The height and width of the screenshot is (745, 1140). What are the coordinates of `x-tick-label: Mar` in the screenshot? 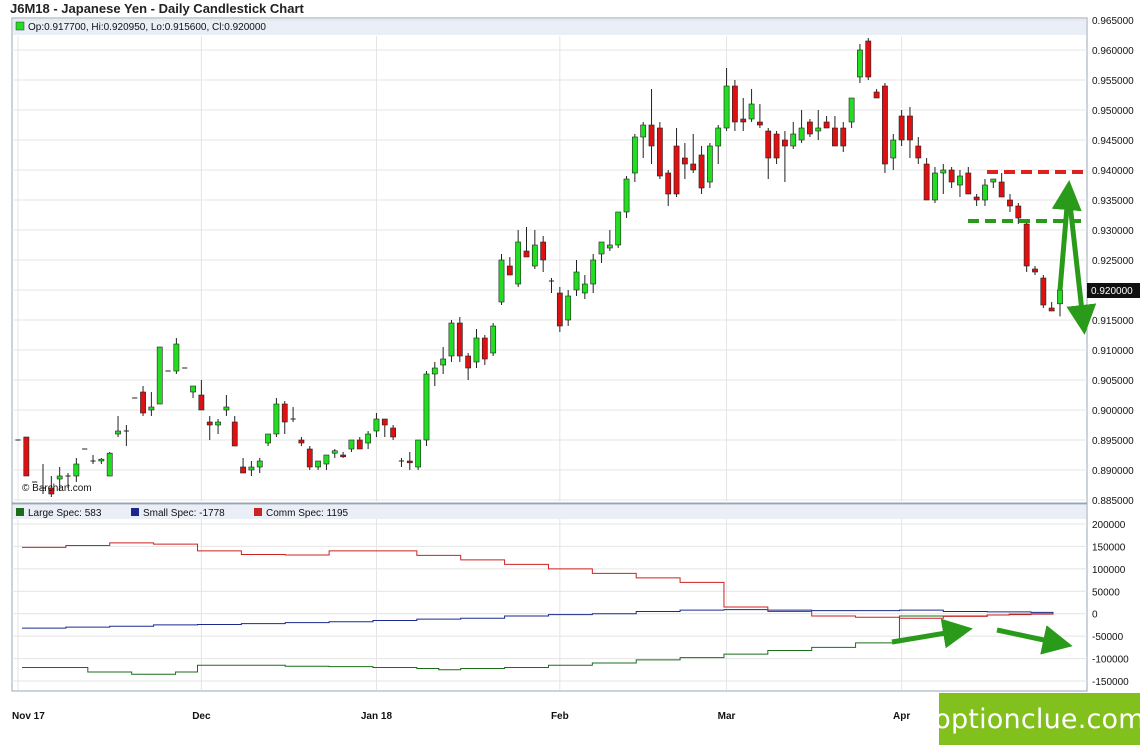 It's located at (727, 716).